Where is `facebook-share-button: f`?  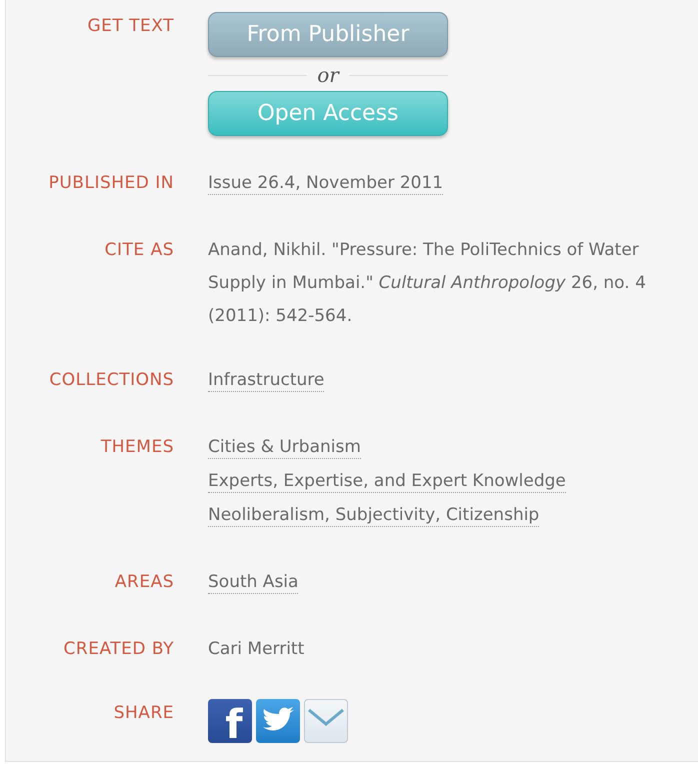
facebook-share-button: f is located at coordinates (230, 721).